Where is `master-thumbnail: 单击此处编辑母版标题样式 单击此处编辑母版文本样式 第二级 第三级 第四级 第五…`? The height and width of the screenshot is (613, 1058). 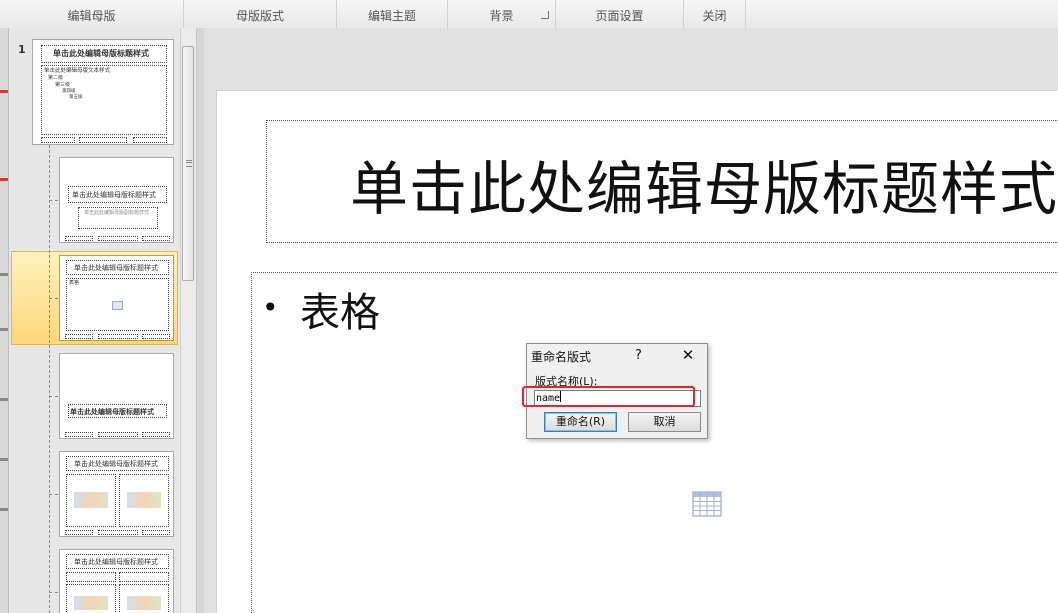 master-thumbnail: 单击此处编辑母版标题样式 单击此处编辑母版文本样式 第二级 第三级 第四级 第五… is located at coordinates (103, 92).